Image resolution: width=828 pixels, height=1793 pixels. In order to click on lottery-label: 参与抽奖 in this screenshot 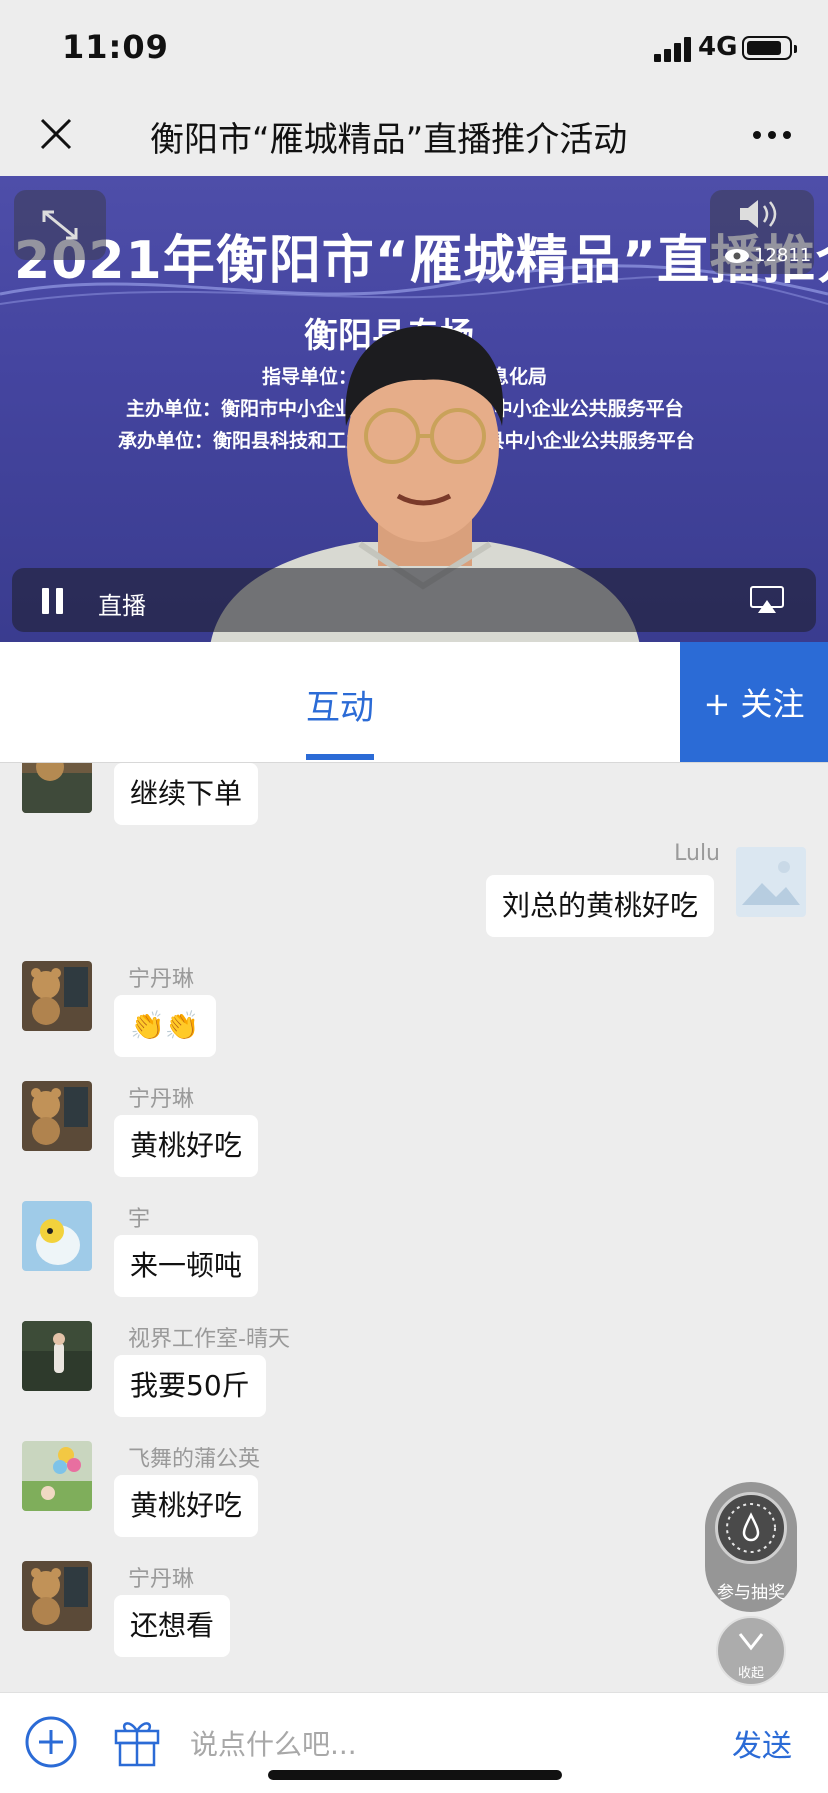, I will do `click(751, 1593)`.